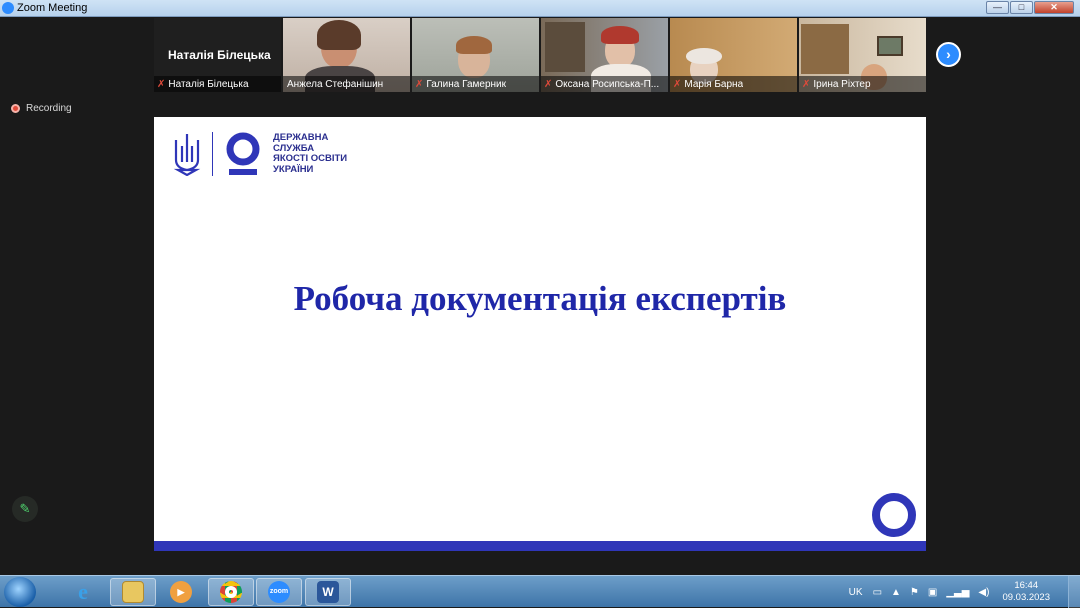  What do you see at coordinates (25, 509) in the screenshot?
I see `pencil-icon: ✎` at bounding box center [25, 509].